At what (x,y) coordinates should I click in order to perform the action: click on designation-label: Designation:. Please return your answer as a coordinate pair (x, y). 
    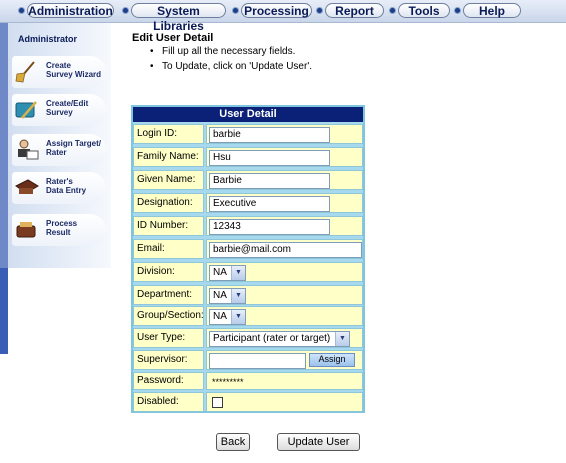
    Looking at the image, I should click on (168, 203).